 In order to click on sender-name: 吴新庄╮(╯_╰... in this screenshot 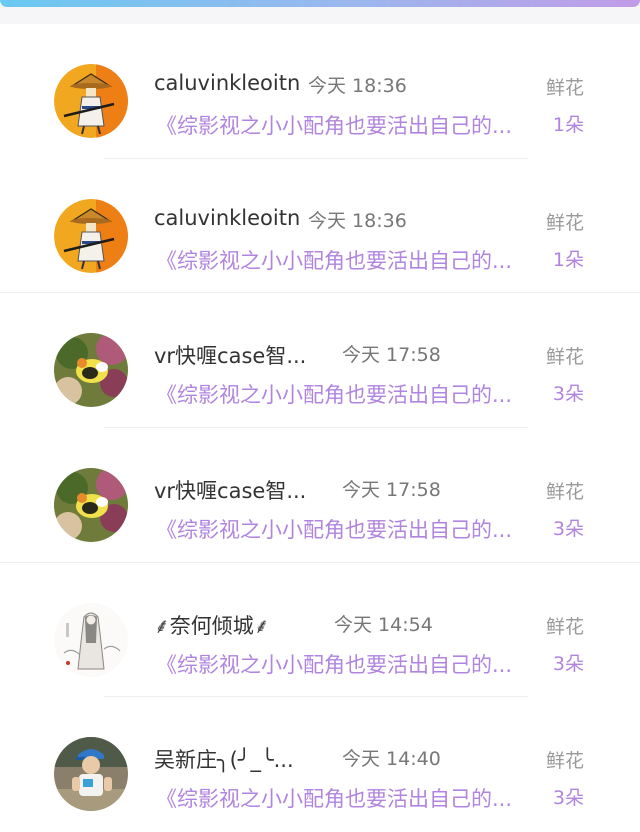, I will do `click(224, 759)`.